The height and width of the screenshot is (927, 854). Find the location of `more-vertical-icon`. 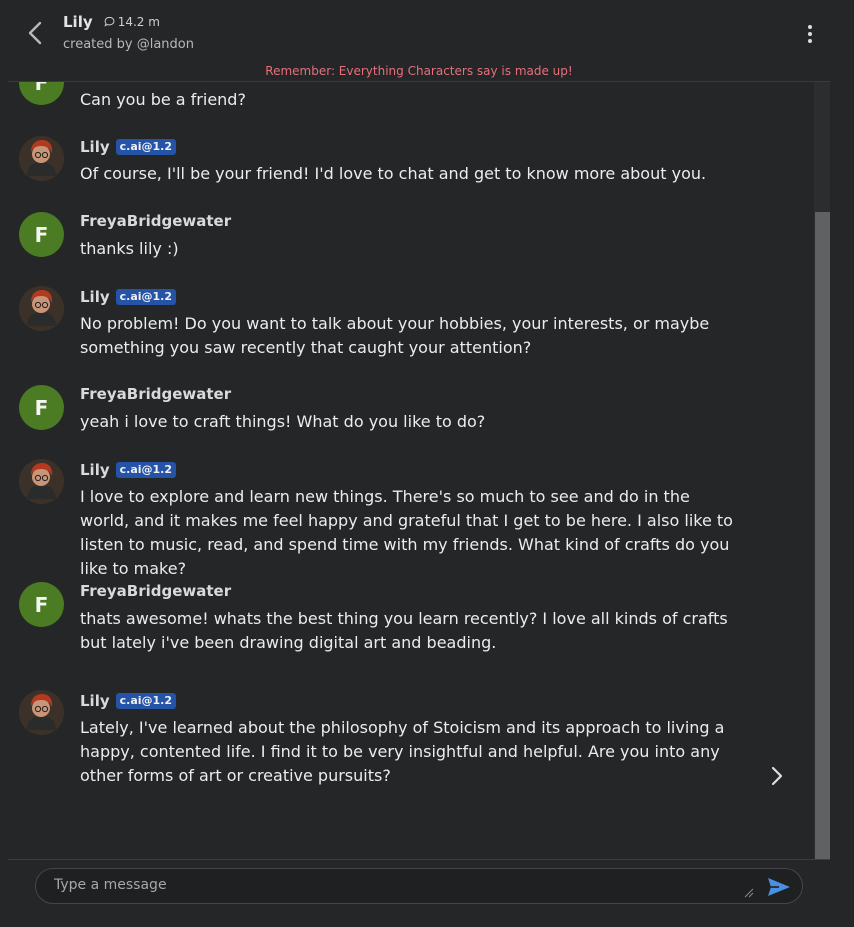

more-vertical-icon is located at coordinates (810, 27).